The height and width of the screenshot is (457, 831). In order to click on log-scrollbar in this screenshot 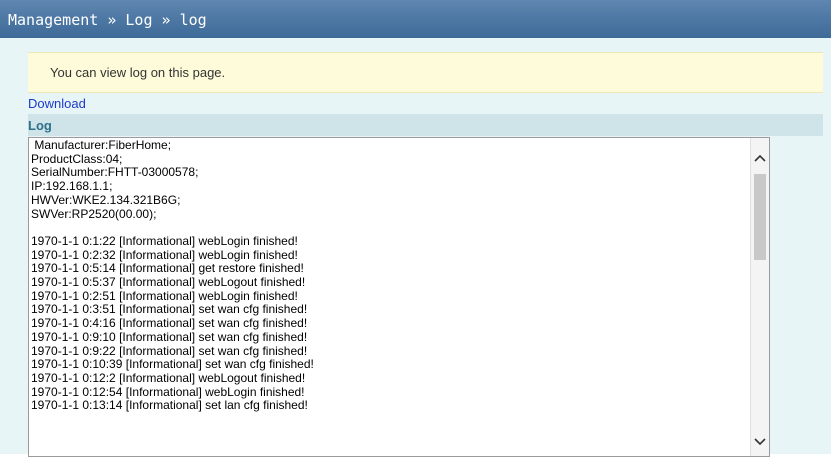, I will do `click(759, 297)`.